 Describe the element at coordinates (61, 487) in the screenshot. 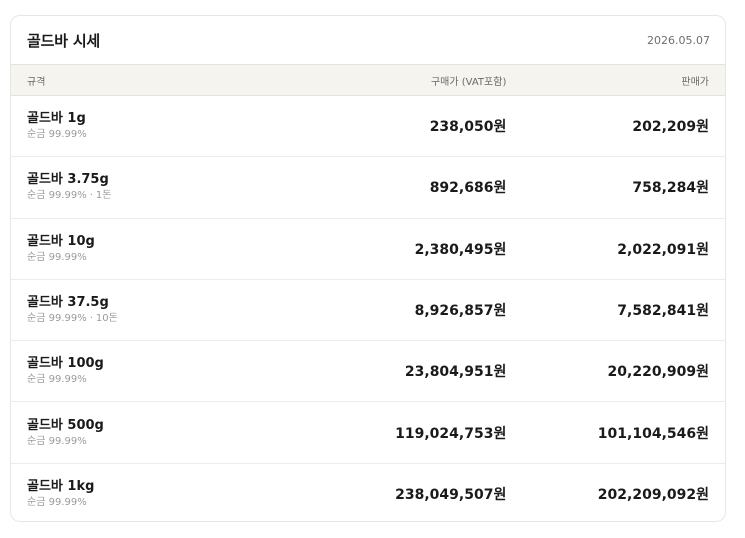

I see `spec-name: 골드바 1kg` at that location.